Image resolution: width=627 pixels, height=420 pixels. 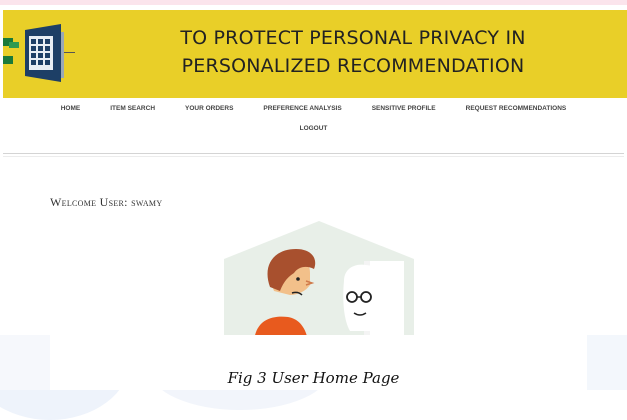 I want to click on nav-your-orders: YOUR ORDERS, so click(x=209, y=108).